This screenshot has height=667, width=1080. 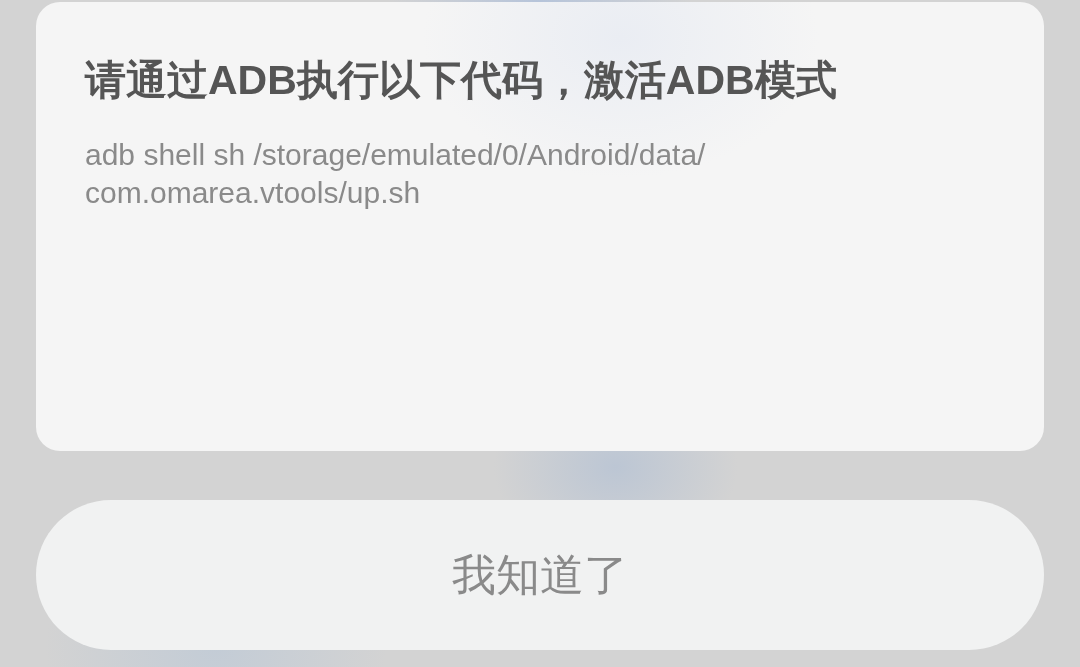 What do you see at coordinates (461, 80) in the screenshot?
I see `dialog-title: 请通过ADB执行以下代码，激活ADB模式` at bounding box center [461, 80].